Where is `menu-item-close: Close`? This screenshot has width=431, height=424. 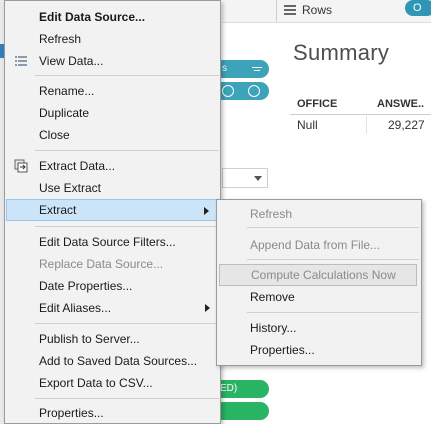 menu-item-close: Close is located at coordinates (113, 135).